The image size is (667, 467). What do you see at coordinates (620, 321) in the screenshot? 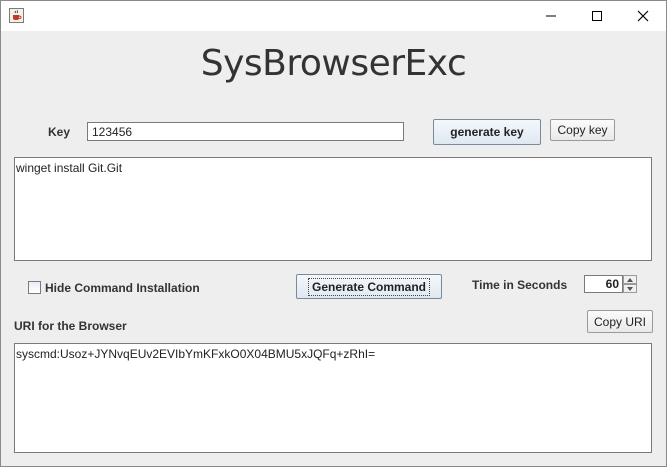
I see `copy-uri-button: Copy URI` at bounding box center [620, 321].